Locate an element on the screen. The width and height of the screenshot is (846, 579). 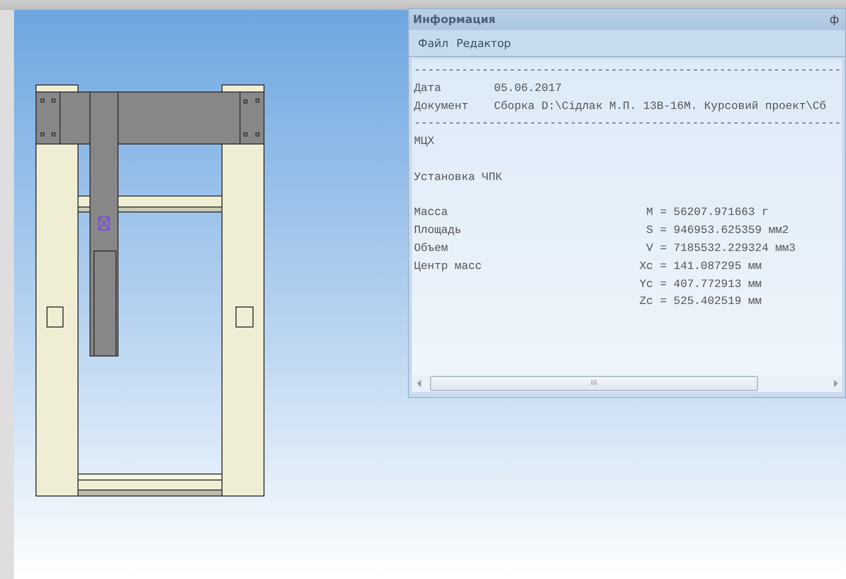
property-symbol: Yc is located at coordinates (646, 284).